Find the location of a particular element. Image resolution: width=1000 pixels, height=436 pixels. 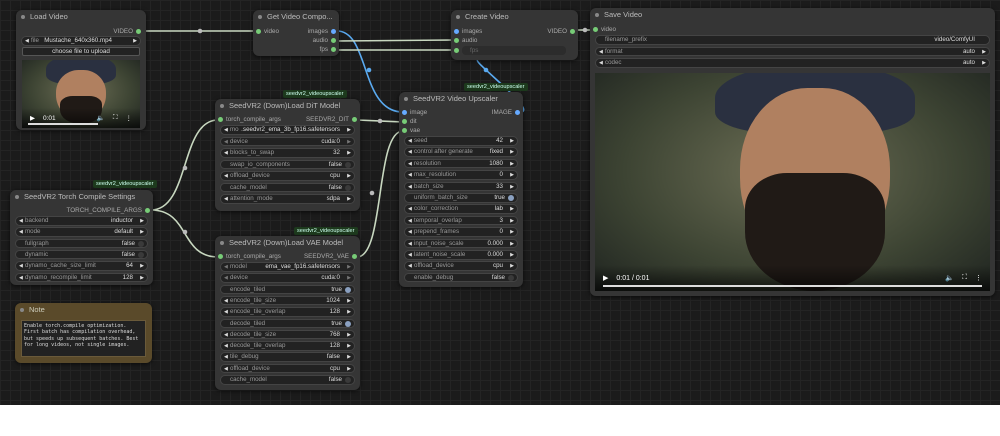

widget-filename-prefix: filename_prefix video/ComfyUI is located at coordinates (792, 40).